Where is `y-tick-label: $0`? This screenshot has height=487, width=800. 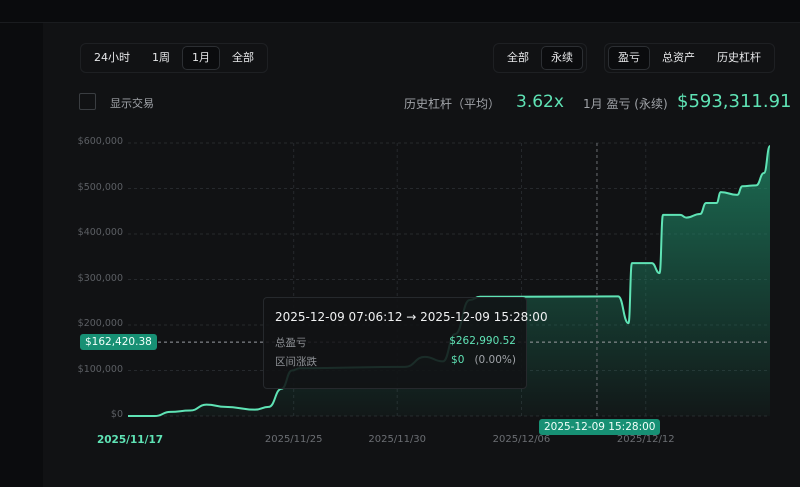
y-tick-label: $0 is located at coordinates (116, 414).